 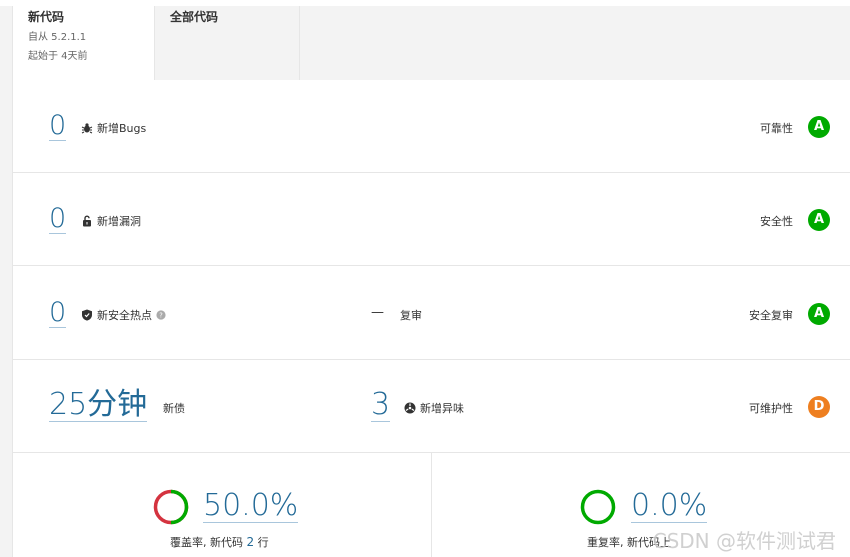 I want to click on security-review-rating: A, so click(x=819, y=314).